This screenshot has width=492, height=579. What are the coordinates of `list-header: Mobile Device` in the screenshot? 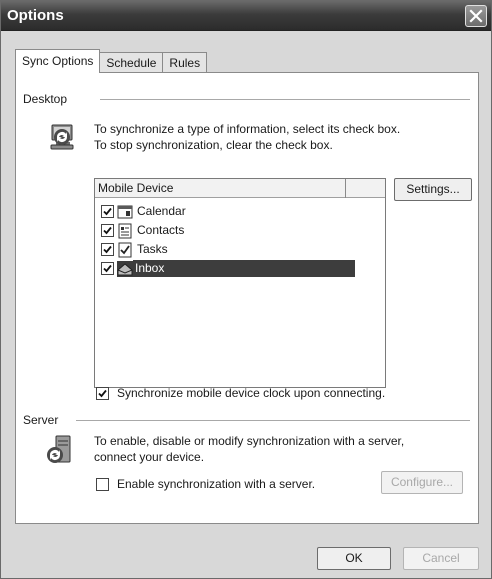 It's located at (240, 188).